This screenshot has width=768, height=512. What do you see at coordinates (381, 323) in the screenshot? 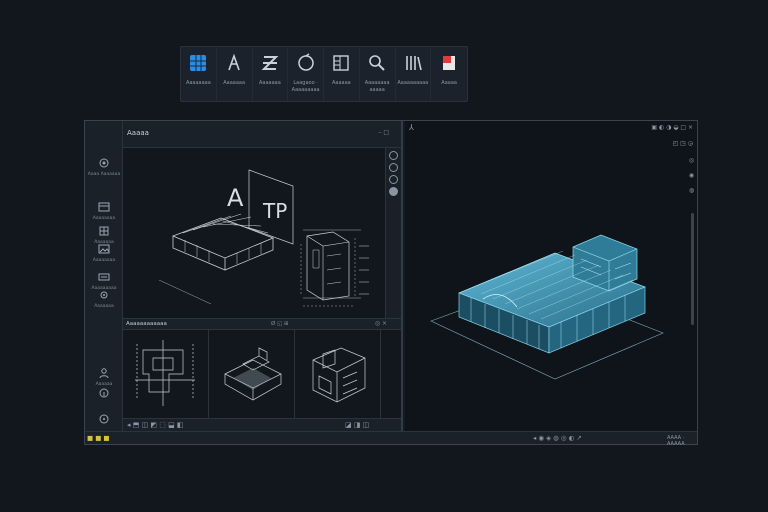
I see `subpanel-right-controls: ◎ ×` at bounding box center [381, 323].